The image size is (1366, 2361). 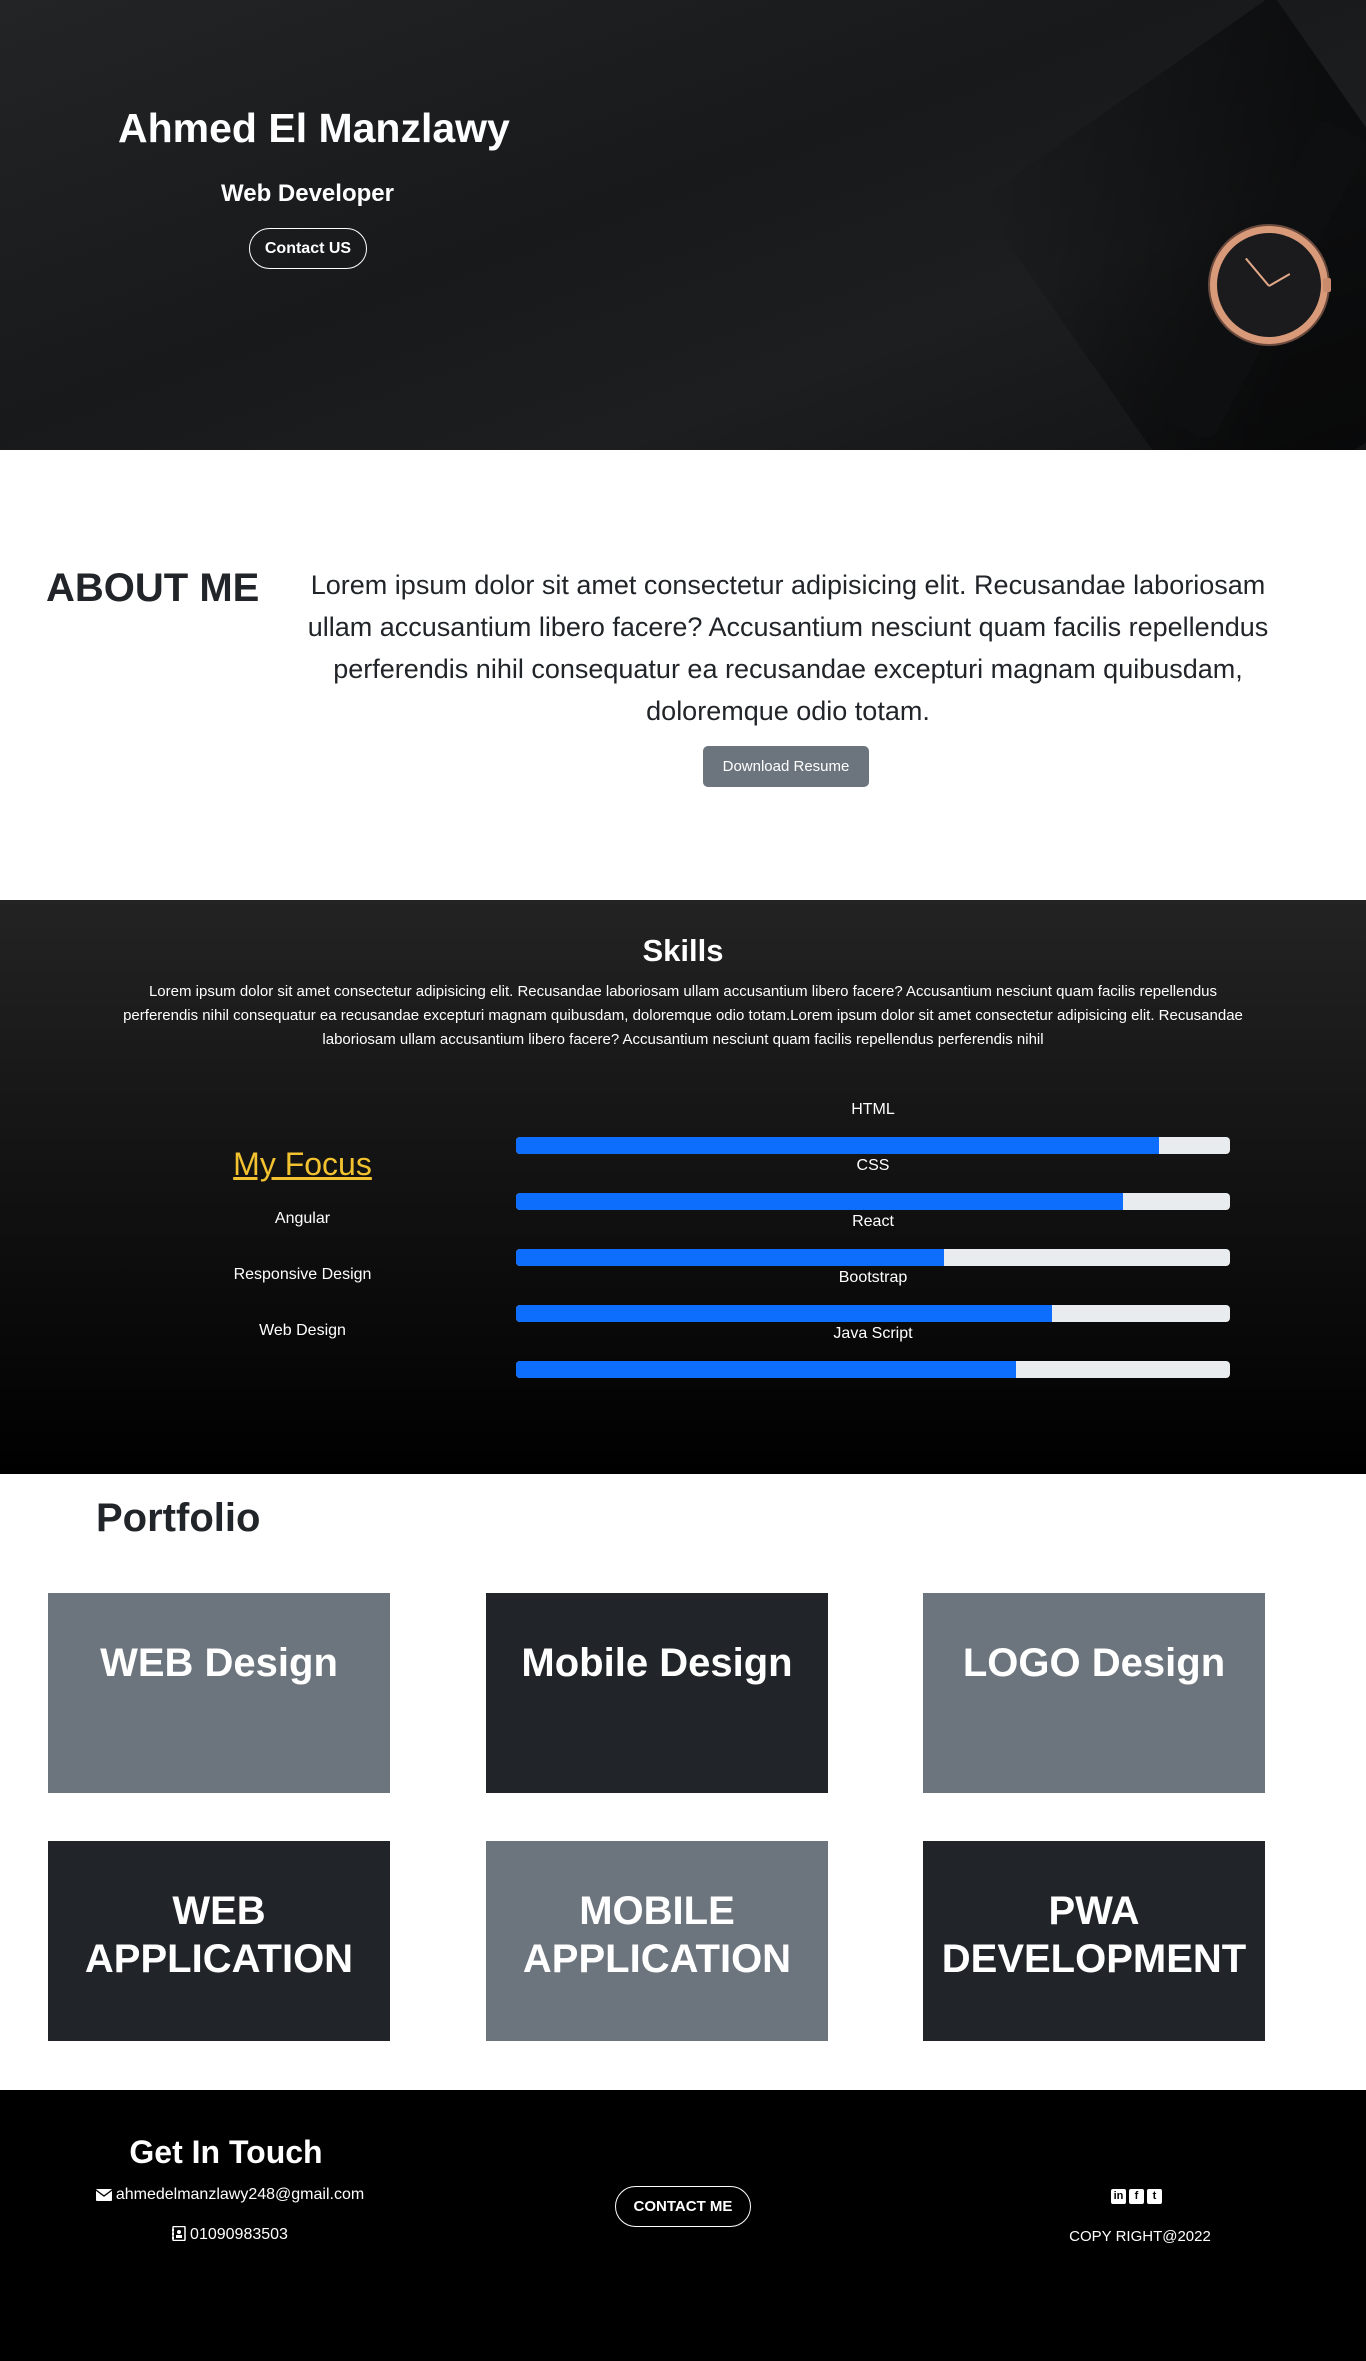 I want to click on skill-label-react: React, so click(x=873, y=1221).